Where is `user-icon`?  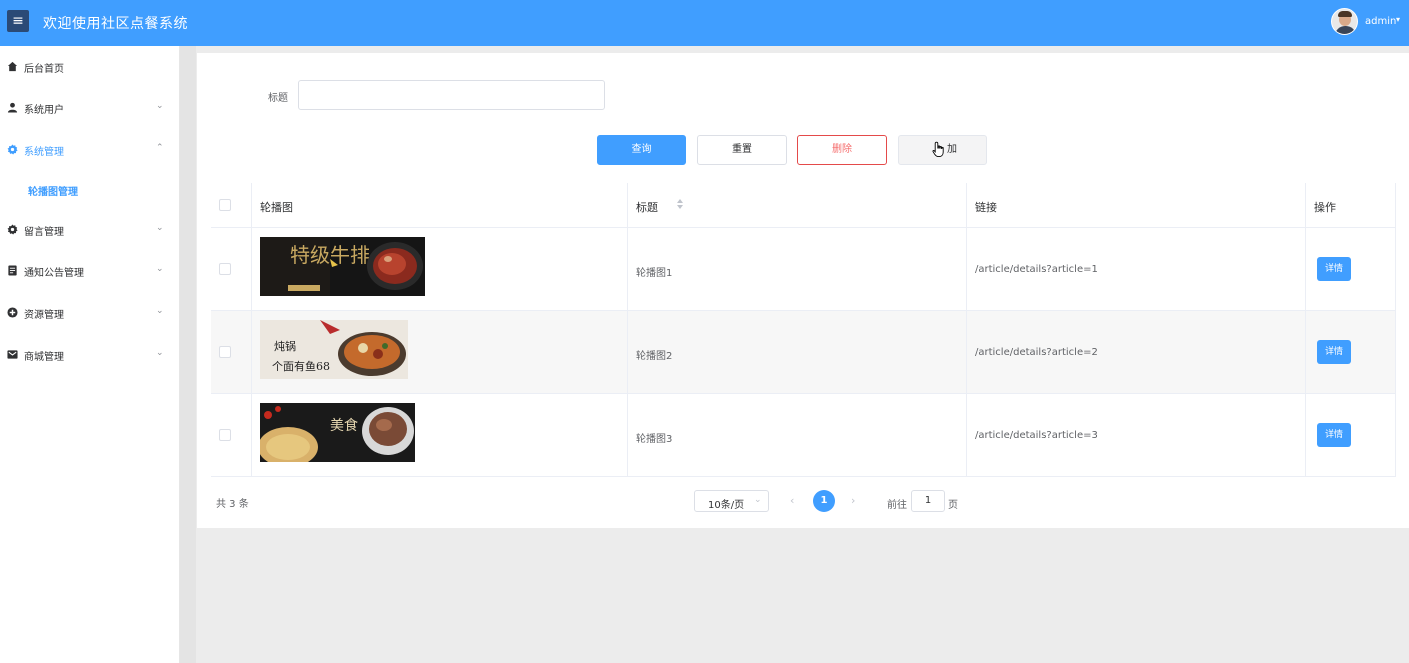
user-icon is located at coordinates (12, 107).